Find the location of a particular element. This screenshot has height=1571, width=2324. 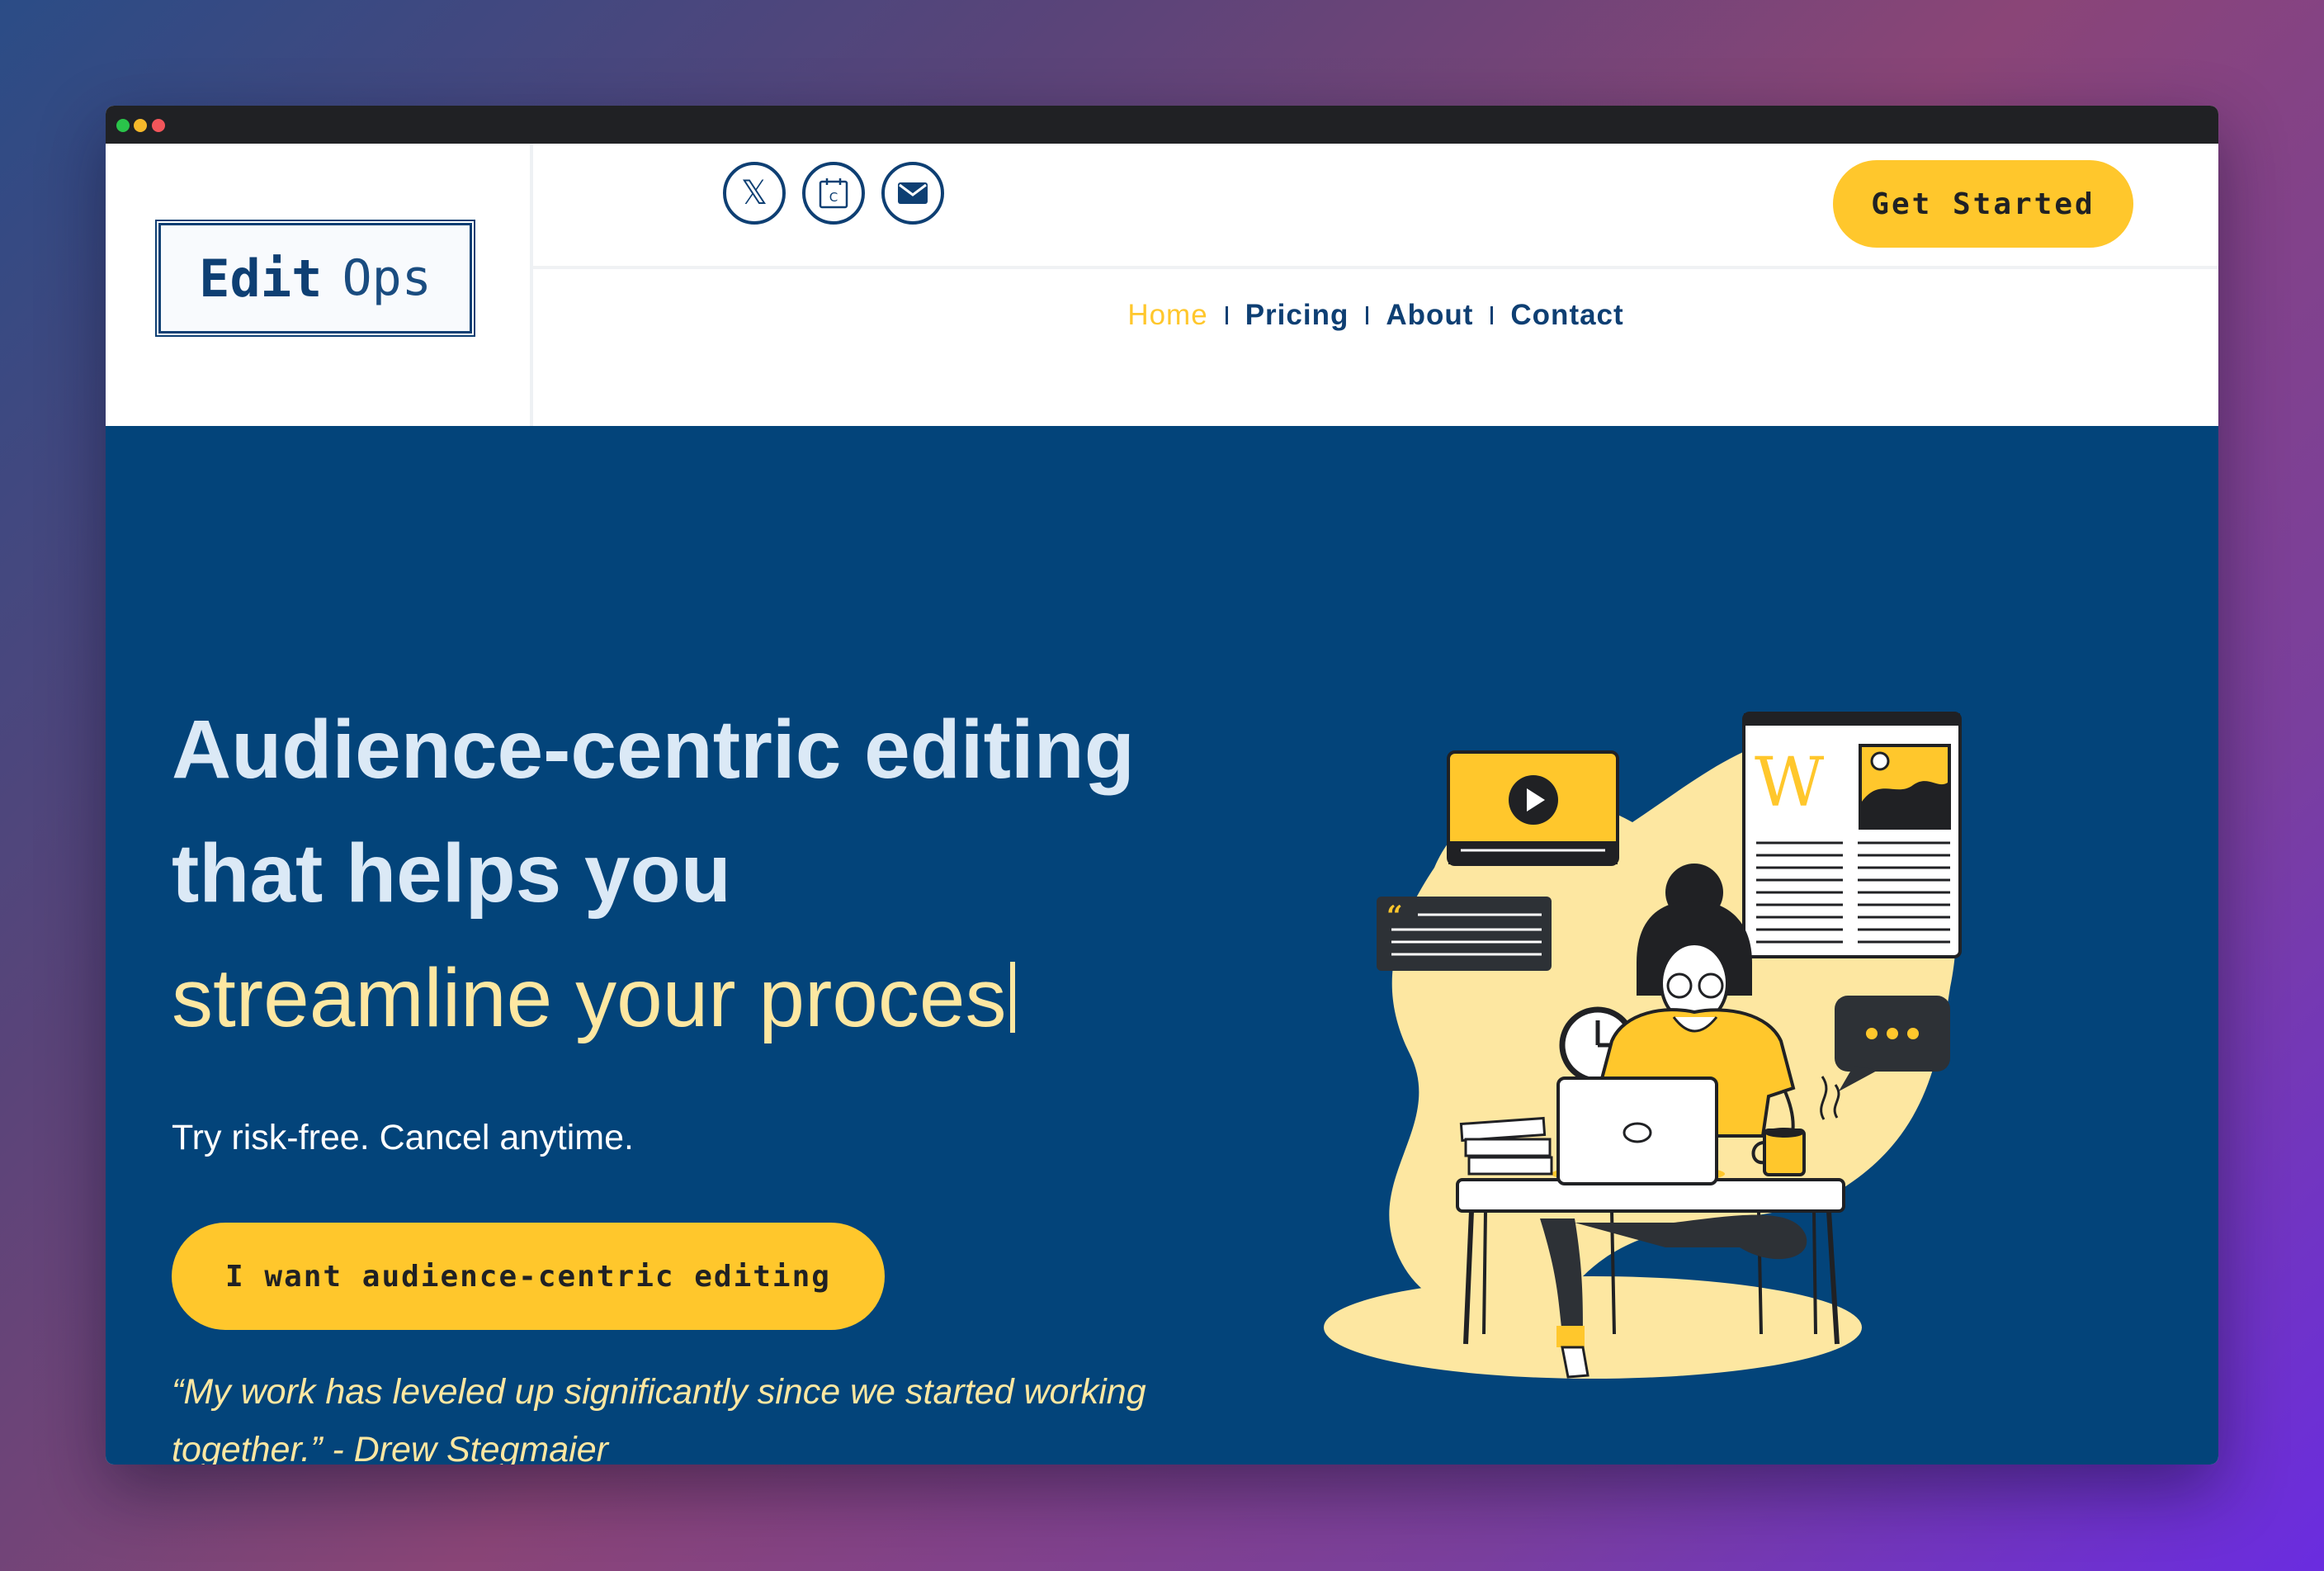

mail-icon is located at coordinates (913, 193).